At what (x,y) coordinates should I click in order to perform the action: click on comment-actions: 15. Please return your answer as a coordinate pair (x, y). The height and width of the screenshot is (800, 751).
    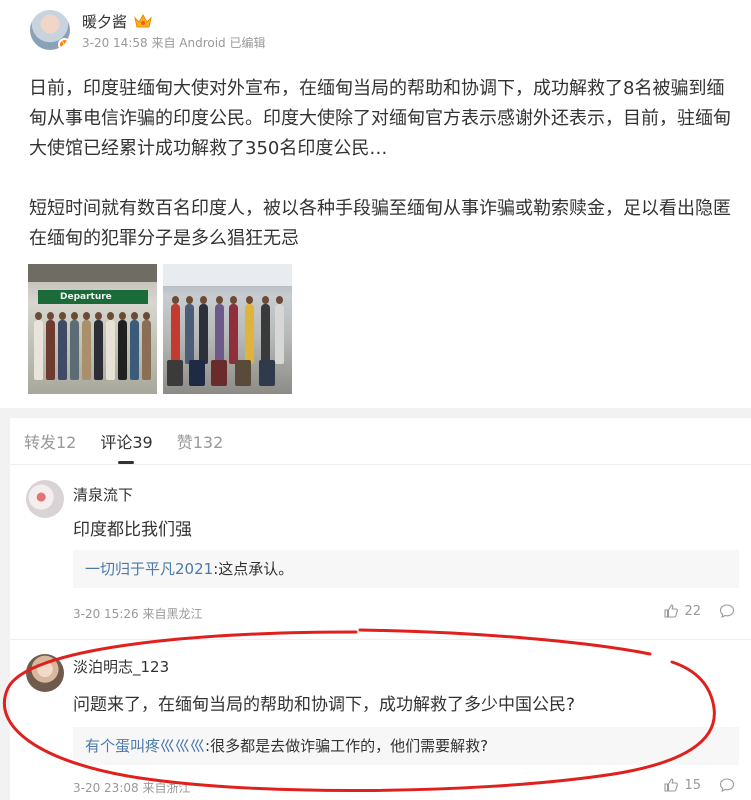
    Looking at the image, I should click on (699, 785).